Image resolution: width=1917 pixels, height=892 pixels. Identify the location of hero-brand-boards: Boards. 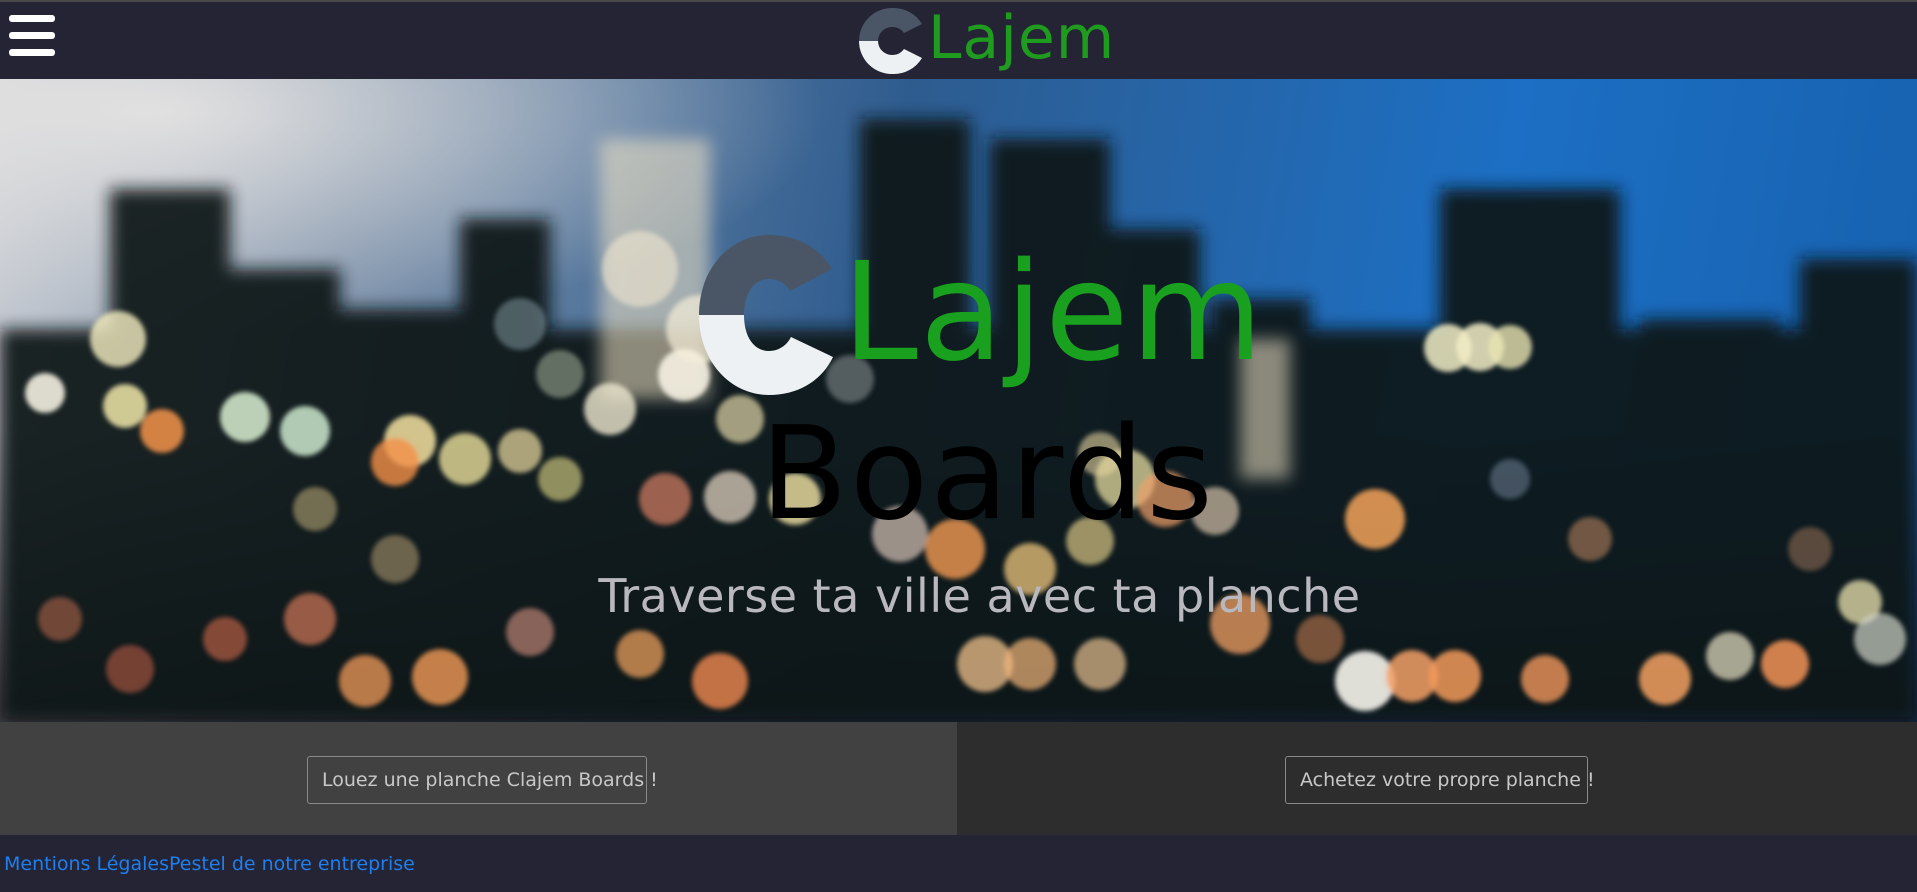
(987, 475).